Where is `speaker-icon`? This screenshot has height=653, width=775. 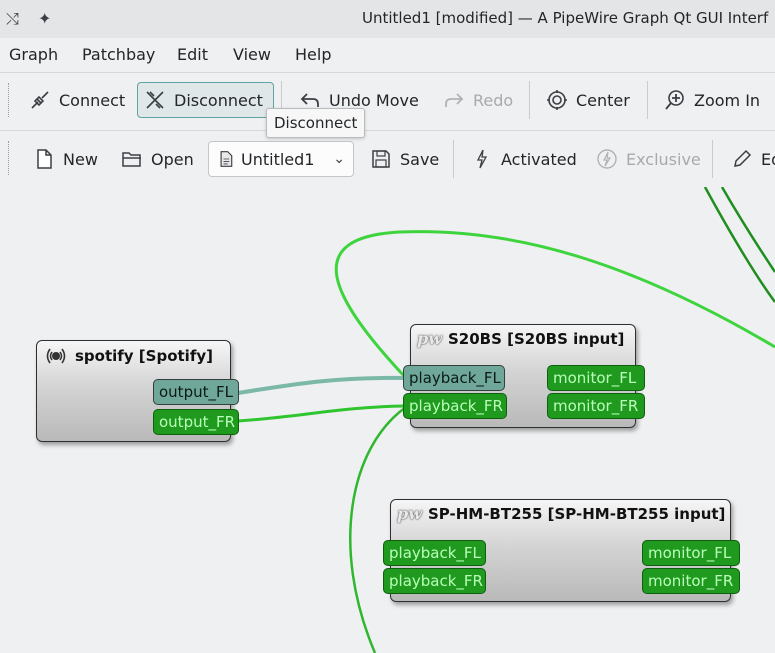 speaker-icon is located at coordinates (56, 356).